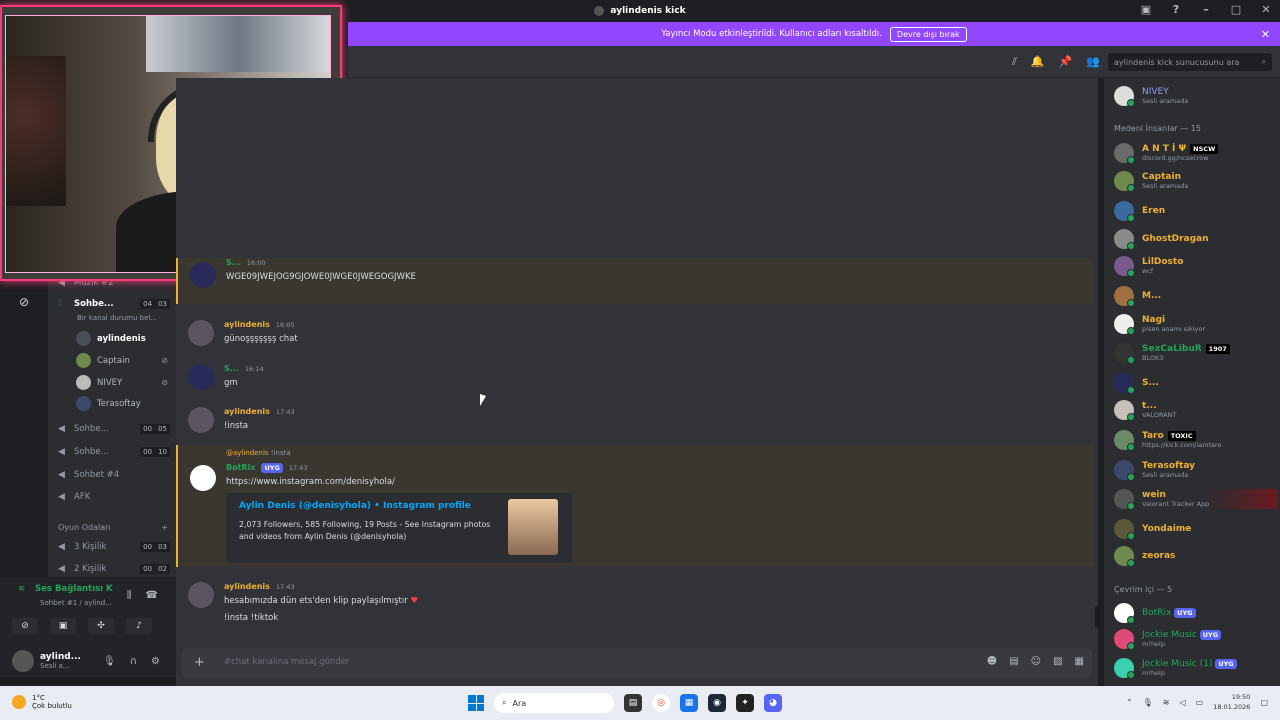 The image size is (1280, 720). Describe the element at coordinates (139, 626) in the screenshot. I see `soundboard-button: ♪` at that location.